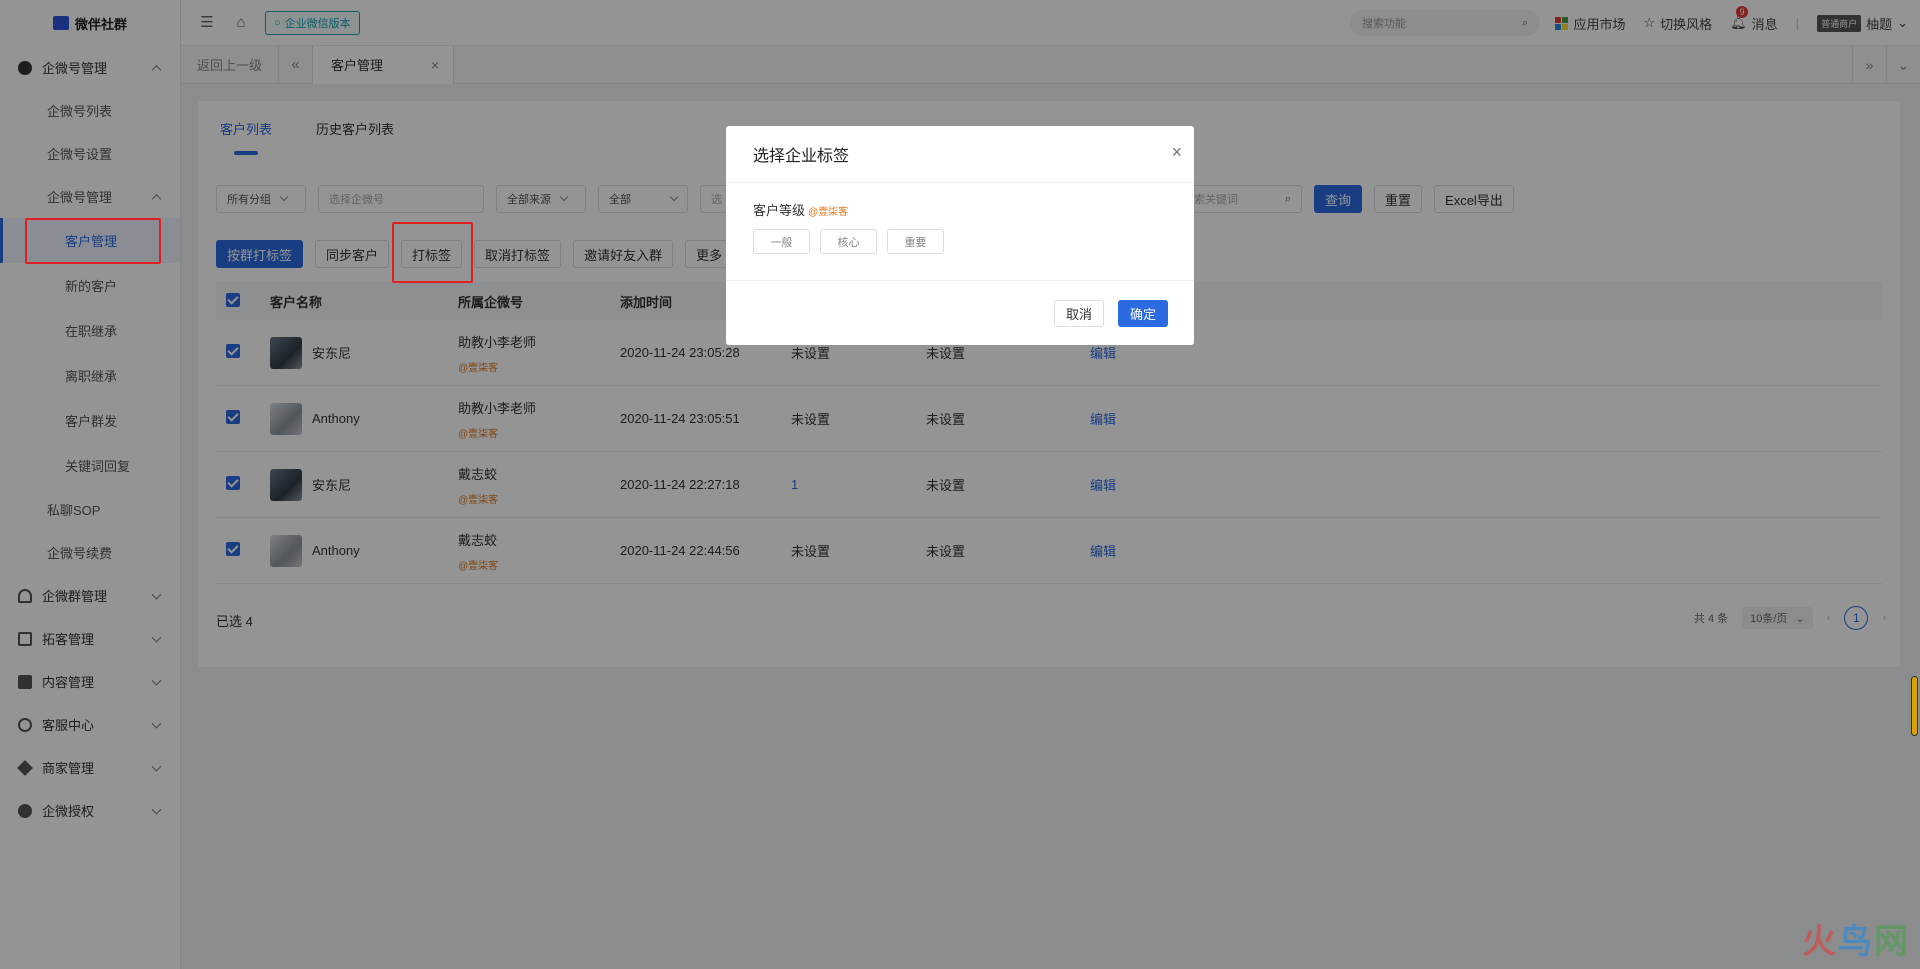 The height and width of the screenshot is (969, 1920). I want to click on tag-option: 重要, so click(915, 241).